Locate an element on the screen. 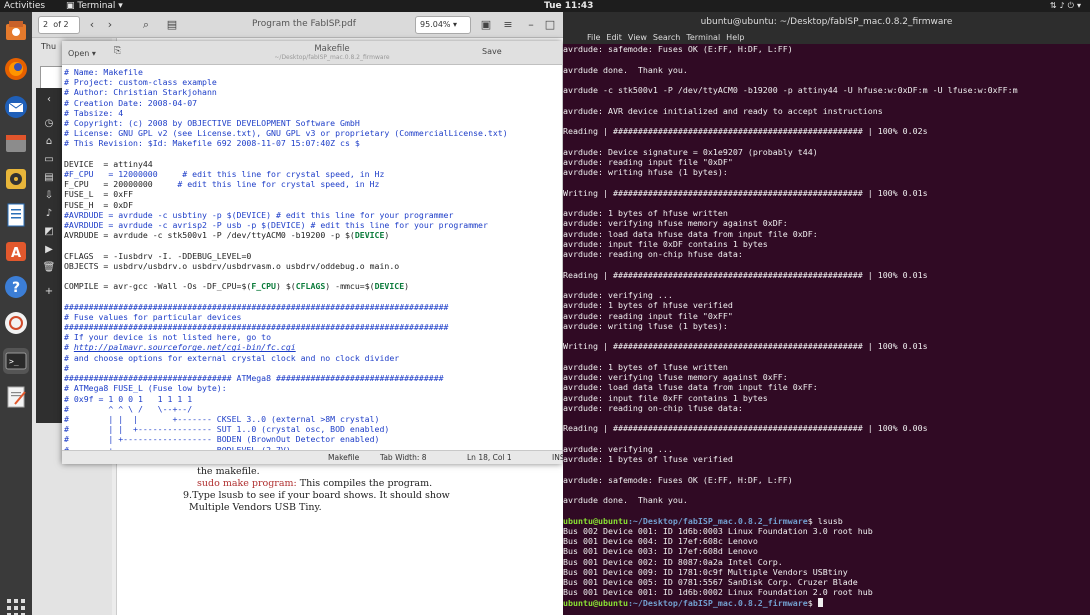  top-bar: Activities ▣ Terminal ▾ Tue 11:43 ⇅♪⏻▾ is located at coordinates (545, 6).